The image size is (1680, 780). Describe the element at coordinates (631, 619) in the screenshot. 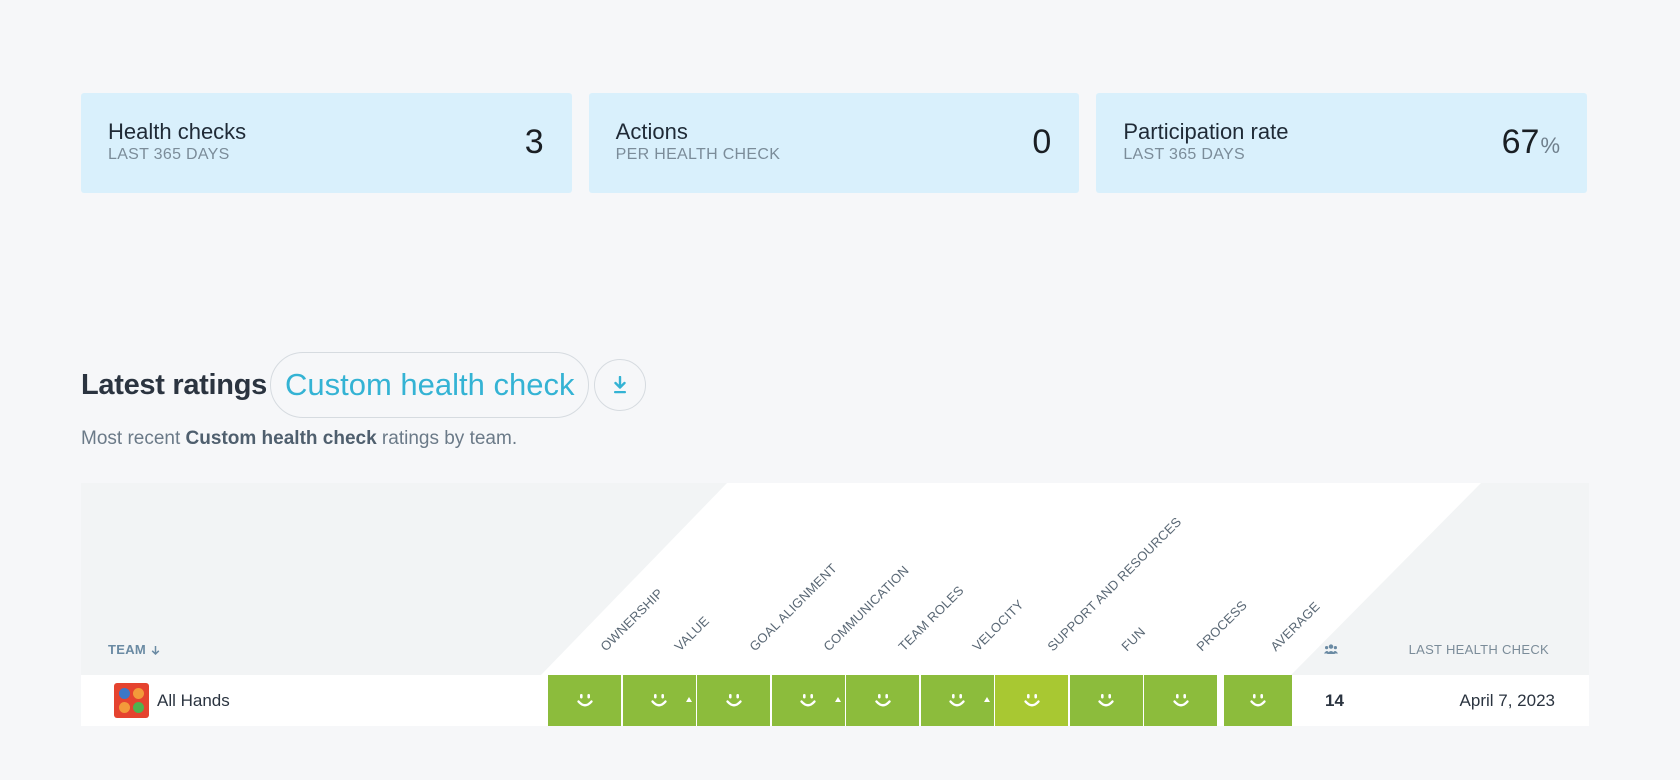

I see `column-header-ownership: OWNERSHIP` at that location.